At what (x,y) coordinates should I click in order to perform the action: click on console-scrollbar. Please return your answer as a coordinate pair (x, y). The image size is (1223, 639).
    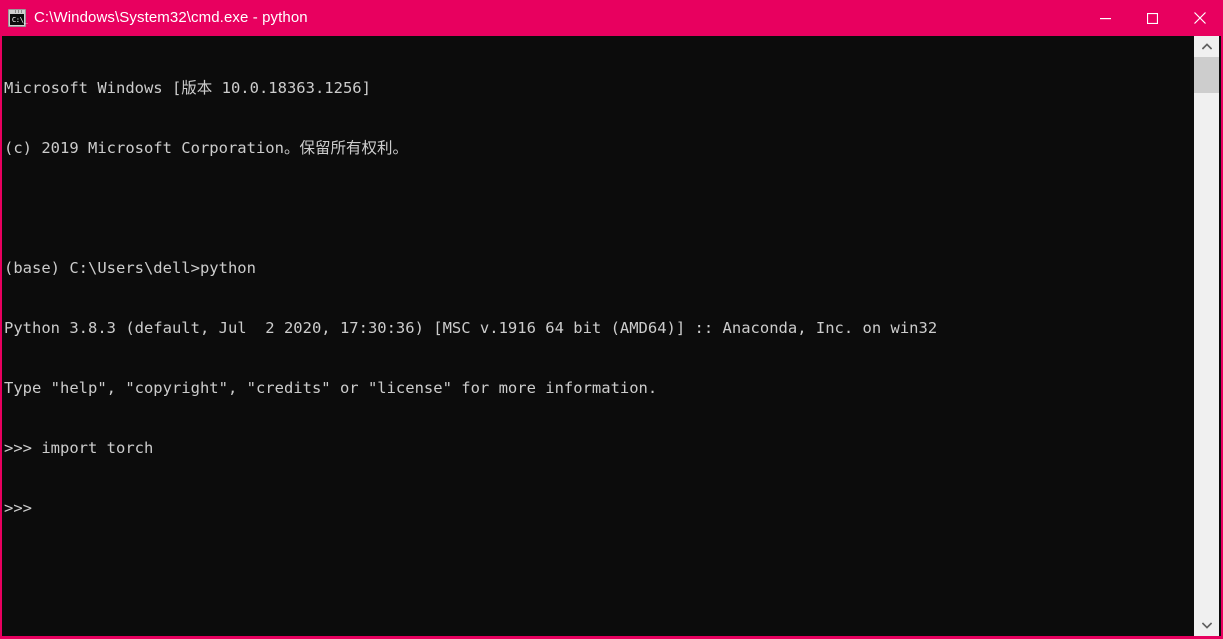
    Looking at the image, I should click on (1206, 336).